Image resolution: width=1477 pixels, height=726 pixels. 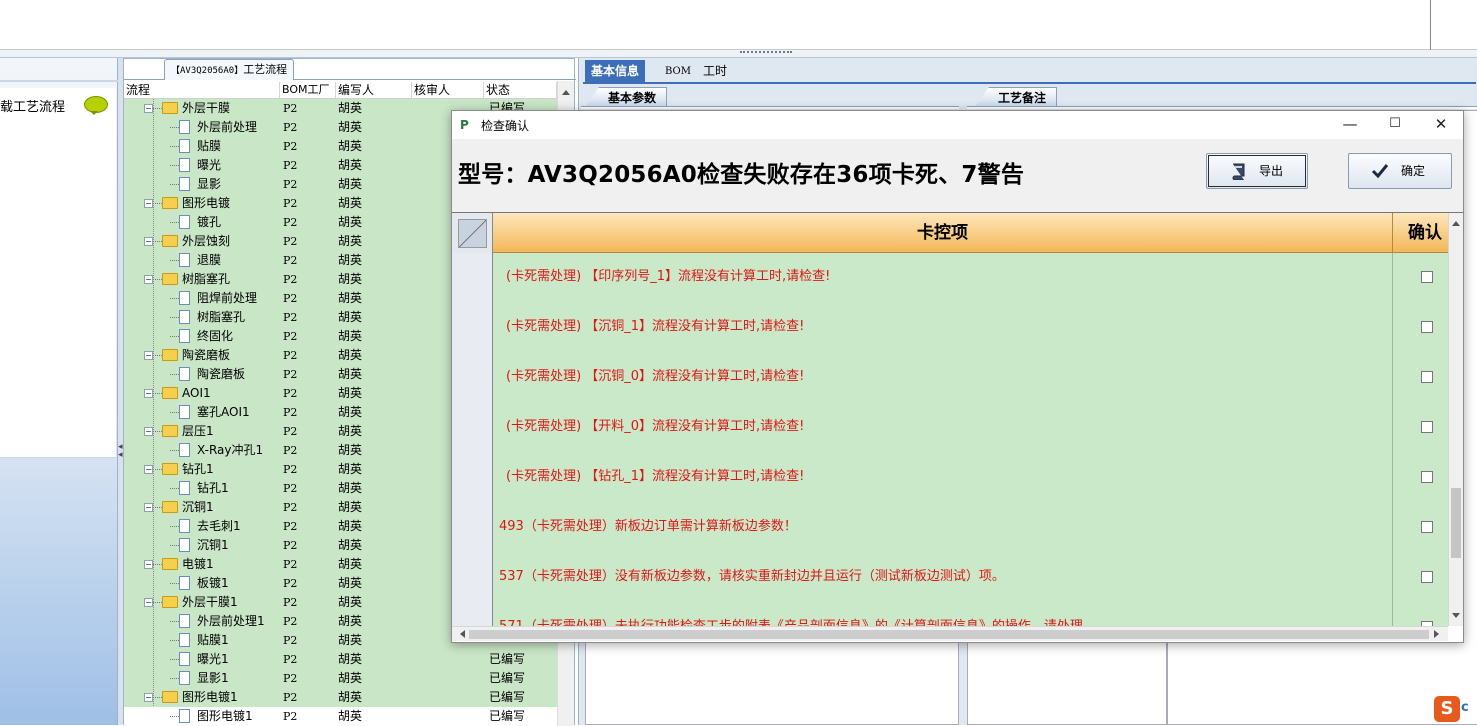 I want to click on check-item-row: (卡死需处理) 【开料_0】流程没有计算工时,请检查!, so click(x=950, y=428).